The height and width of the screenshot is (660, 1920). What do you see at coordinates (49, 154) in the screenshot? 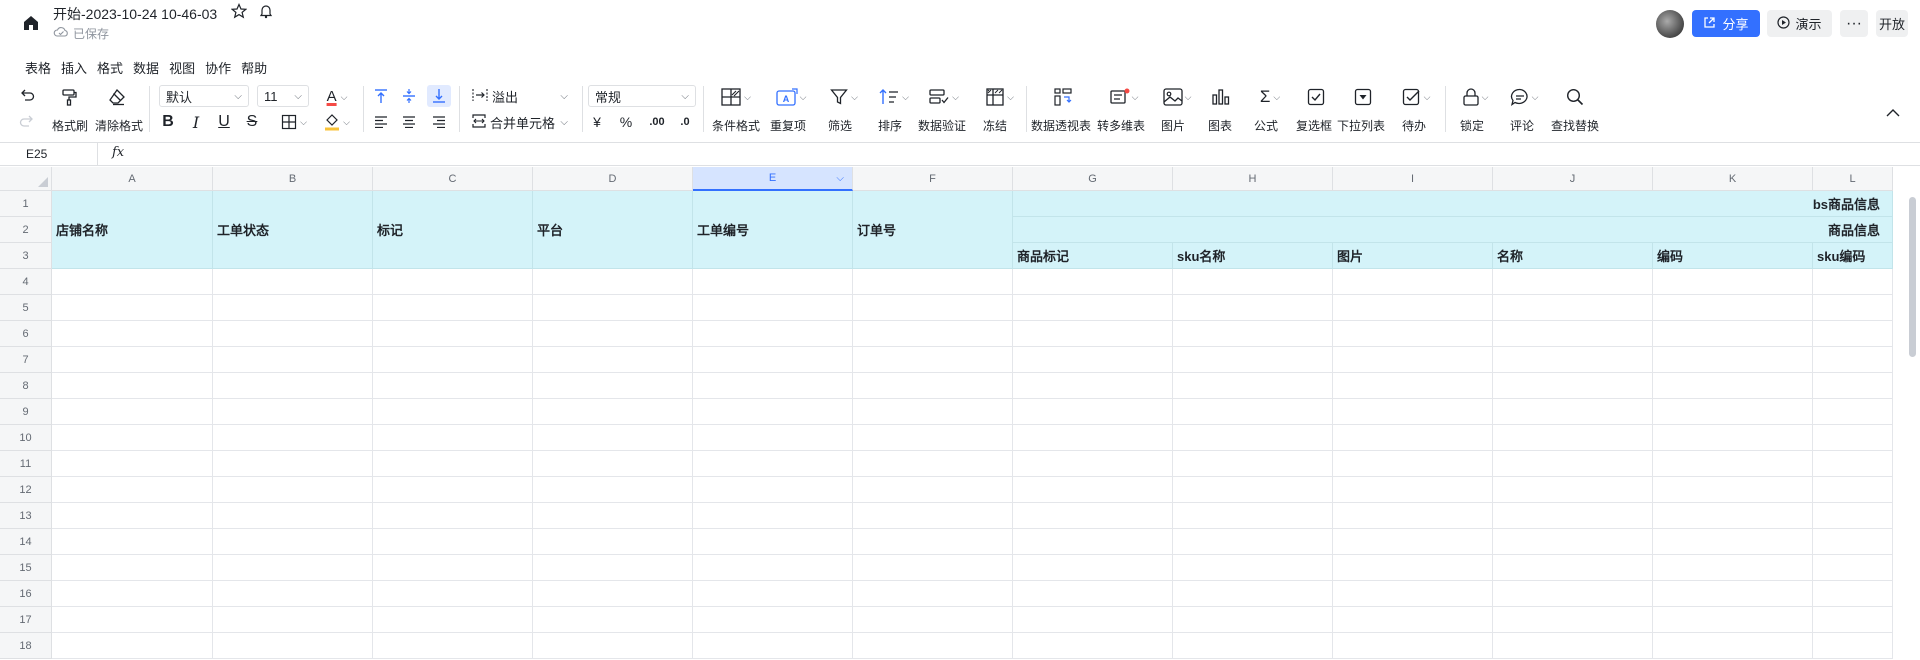
I see `cell-reference-box: E25` at bounding box center [49, 154].